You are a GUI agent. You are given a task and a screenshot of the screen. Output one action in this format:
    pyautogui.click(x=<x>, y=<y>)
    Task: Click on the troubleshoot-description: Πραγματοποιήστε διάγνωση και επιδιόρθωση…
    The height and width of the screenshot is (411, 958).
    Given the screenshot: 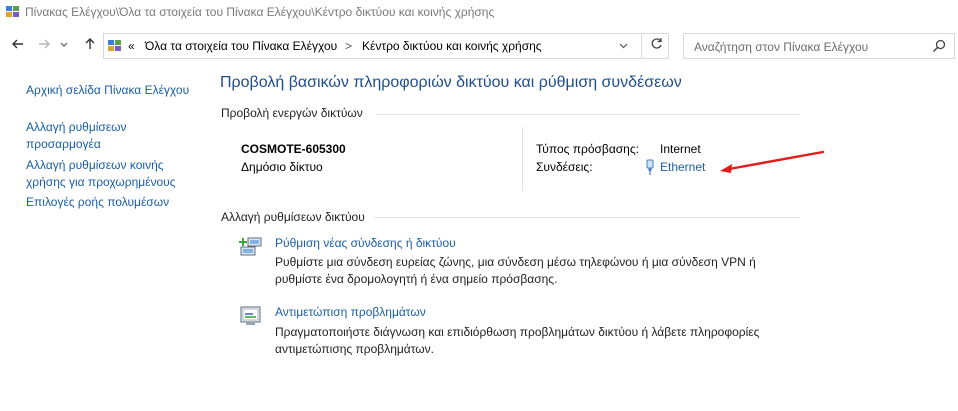 What is the action you would take?
    pyautogui.click(x=517, y=341)
    